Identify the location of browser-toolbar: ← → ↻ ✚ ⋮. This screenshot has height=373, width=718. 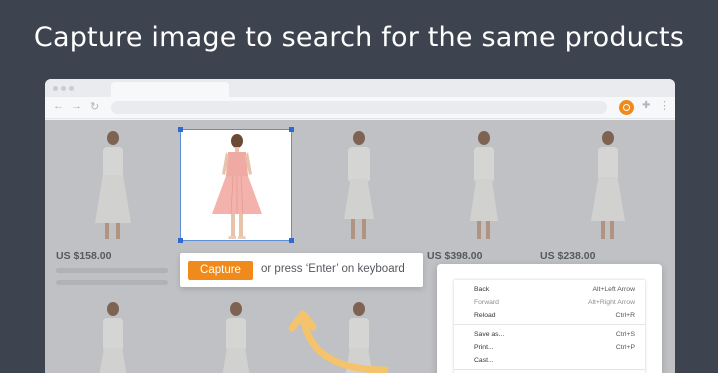
(360, 108).